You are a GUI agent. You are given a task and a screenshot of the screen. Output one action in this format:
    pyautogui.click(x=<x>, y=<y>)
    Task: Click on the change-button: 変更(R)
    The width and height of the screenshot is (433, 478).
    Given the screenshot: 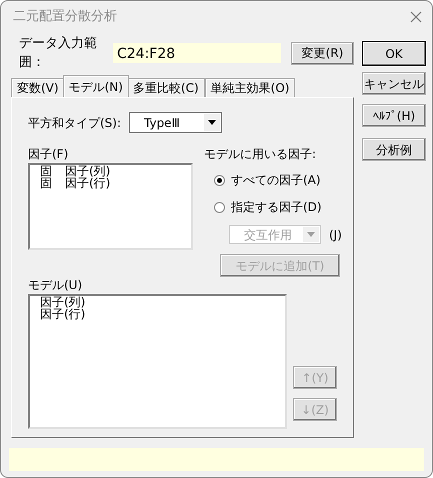 What is the action you would take?
    pyautogui.click(x=322, y=53)
    